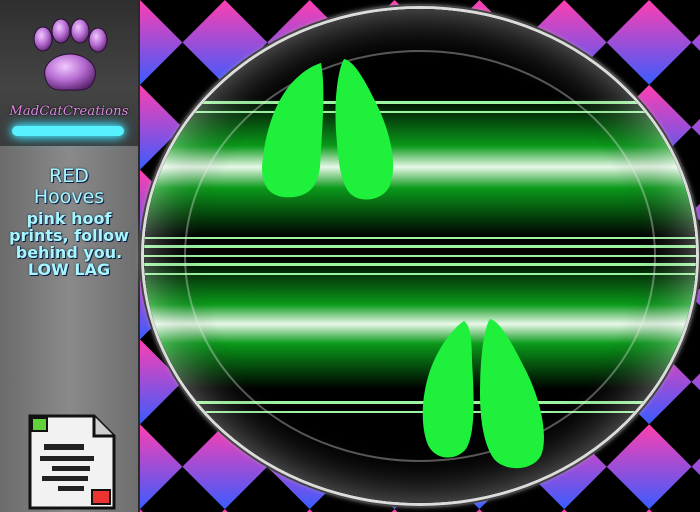 The height and width of the screenshot is (512, 700). What do you see at coordinates (70, 54) in the screenshot?
I see `paw-print-icon` at bounding box center [70, 54].